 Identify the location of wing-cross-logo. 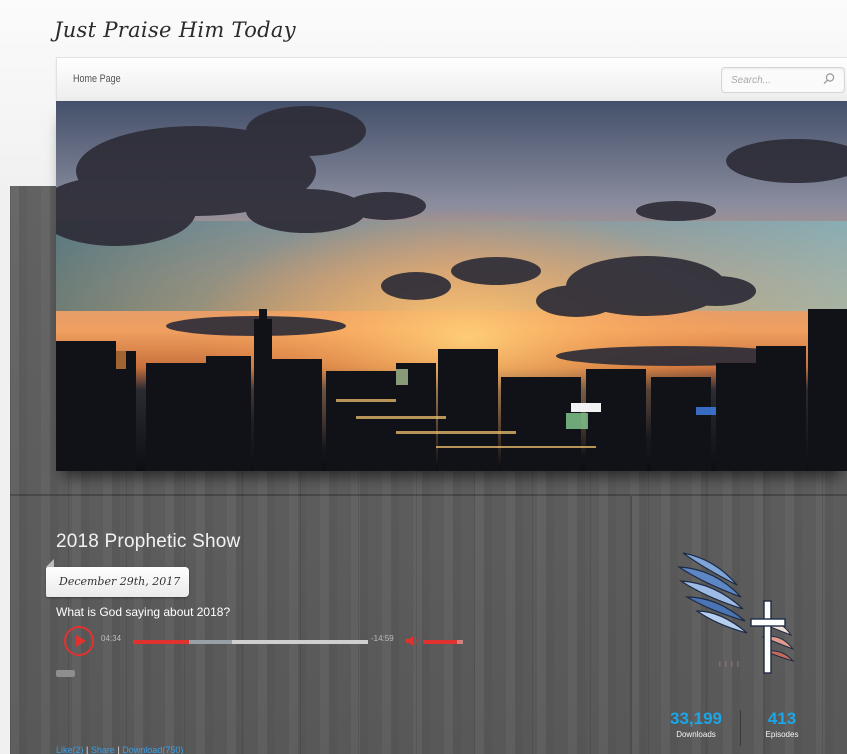
(735, 613).